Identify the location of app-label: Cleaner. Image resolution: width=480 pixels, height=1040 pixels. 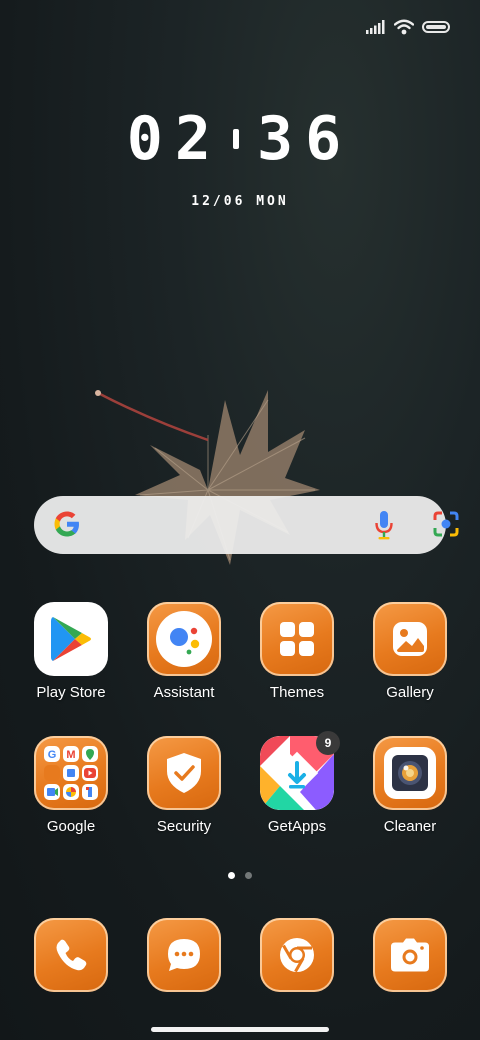
(410, 826).